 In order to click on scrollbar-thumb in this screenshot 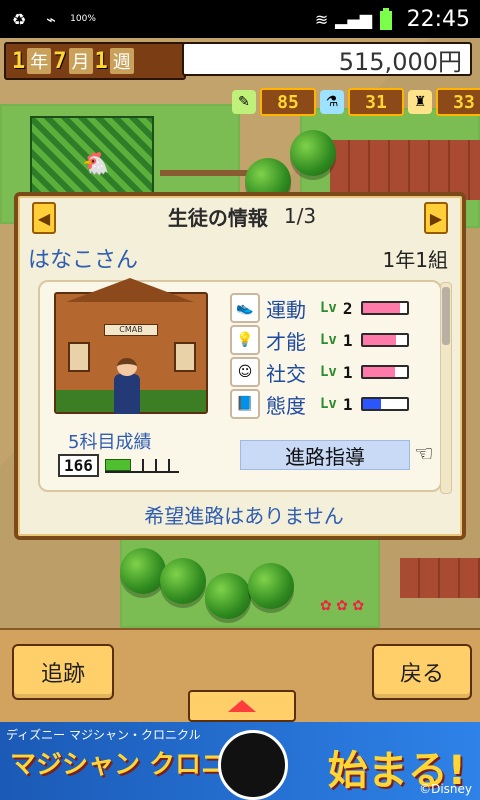, I will do `click(446, 316)`.